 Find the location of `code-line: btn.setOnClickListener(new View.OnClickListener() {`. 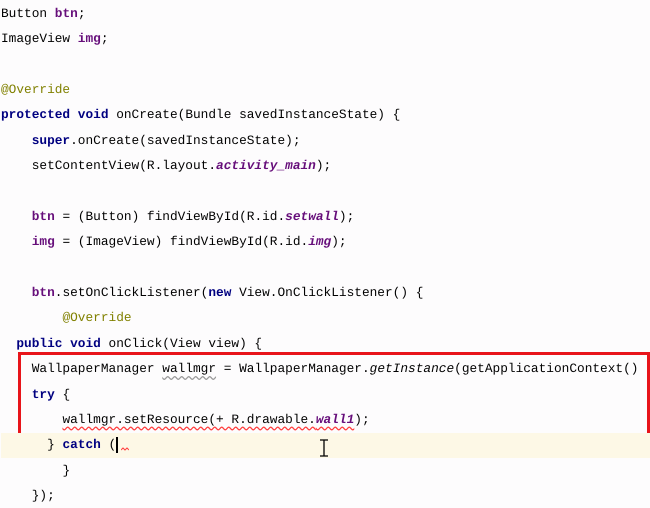

code-line: btn.setOnClickListener(new View.OnClickListener() { is located at coordinates (227, 293).